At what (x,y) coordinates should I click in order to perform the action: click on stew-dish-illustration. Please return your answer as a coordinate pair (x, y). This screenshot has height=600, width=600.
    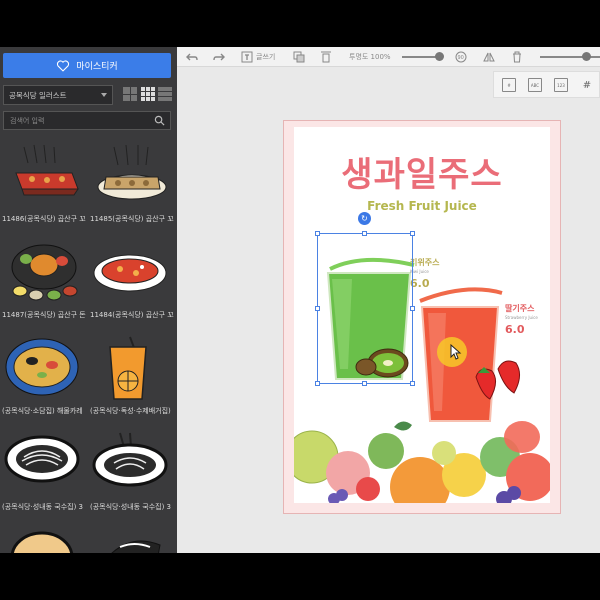
    Looking at the image, I should click on (130, 273).